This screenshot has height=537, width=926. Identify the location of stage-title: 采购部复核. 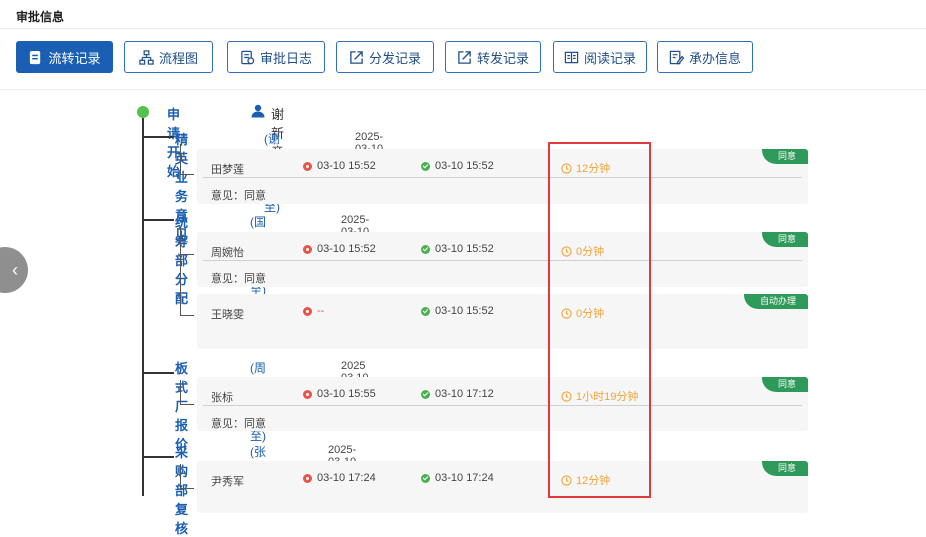
(182, 490).